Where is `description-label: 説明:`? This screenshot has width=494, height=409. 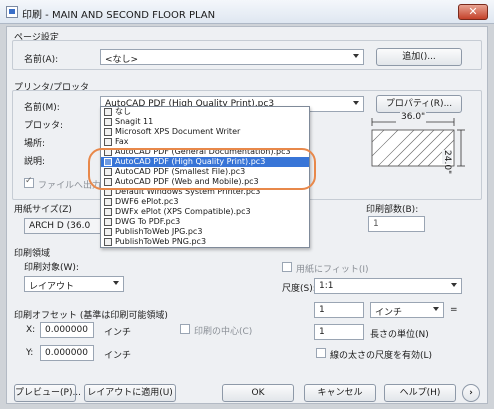
description-label: 説明: is located at coordinates (35, 162).